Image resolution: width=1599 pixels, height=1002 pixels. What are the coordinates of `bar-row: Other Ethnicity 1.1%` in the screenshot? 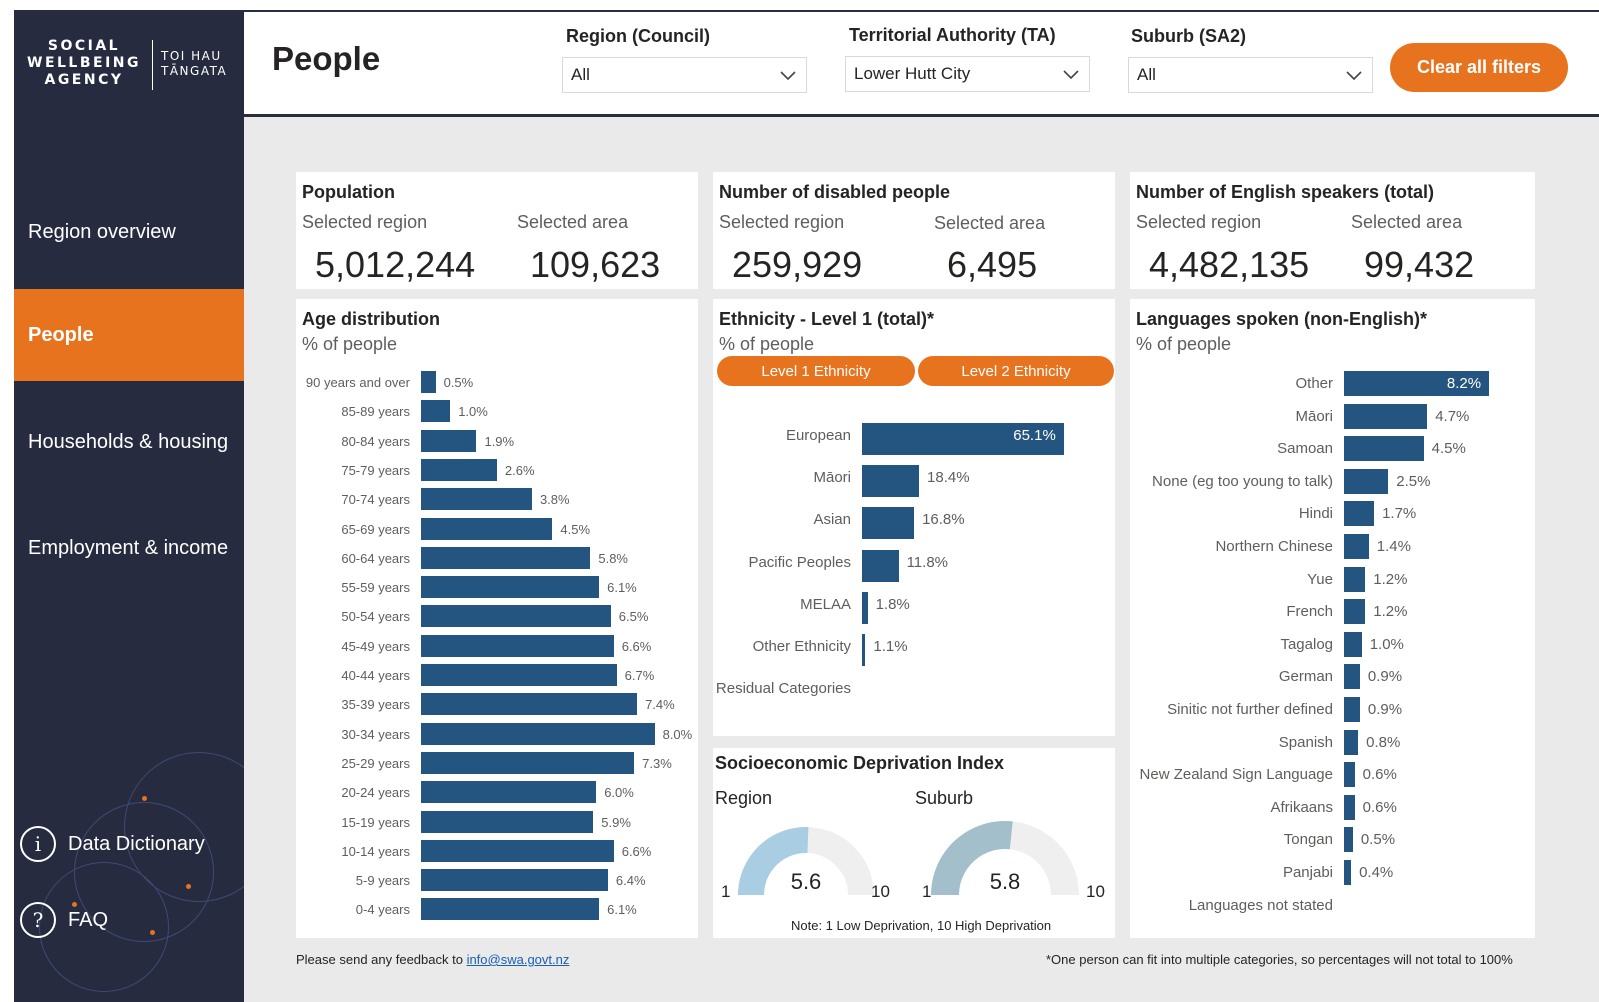 It's located at (914, 650).